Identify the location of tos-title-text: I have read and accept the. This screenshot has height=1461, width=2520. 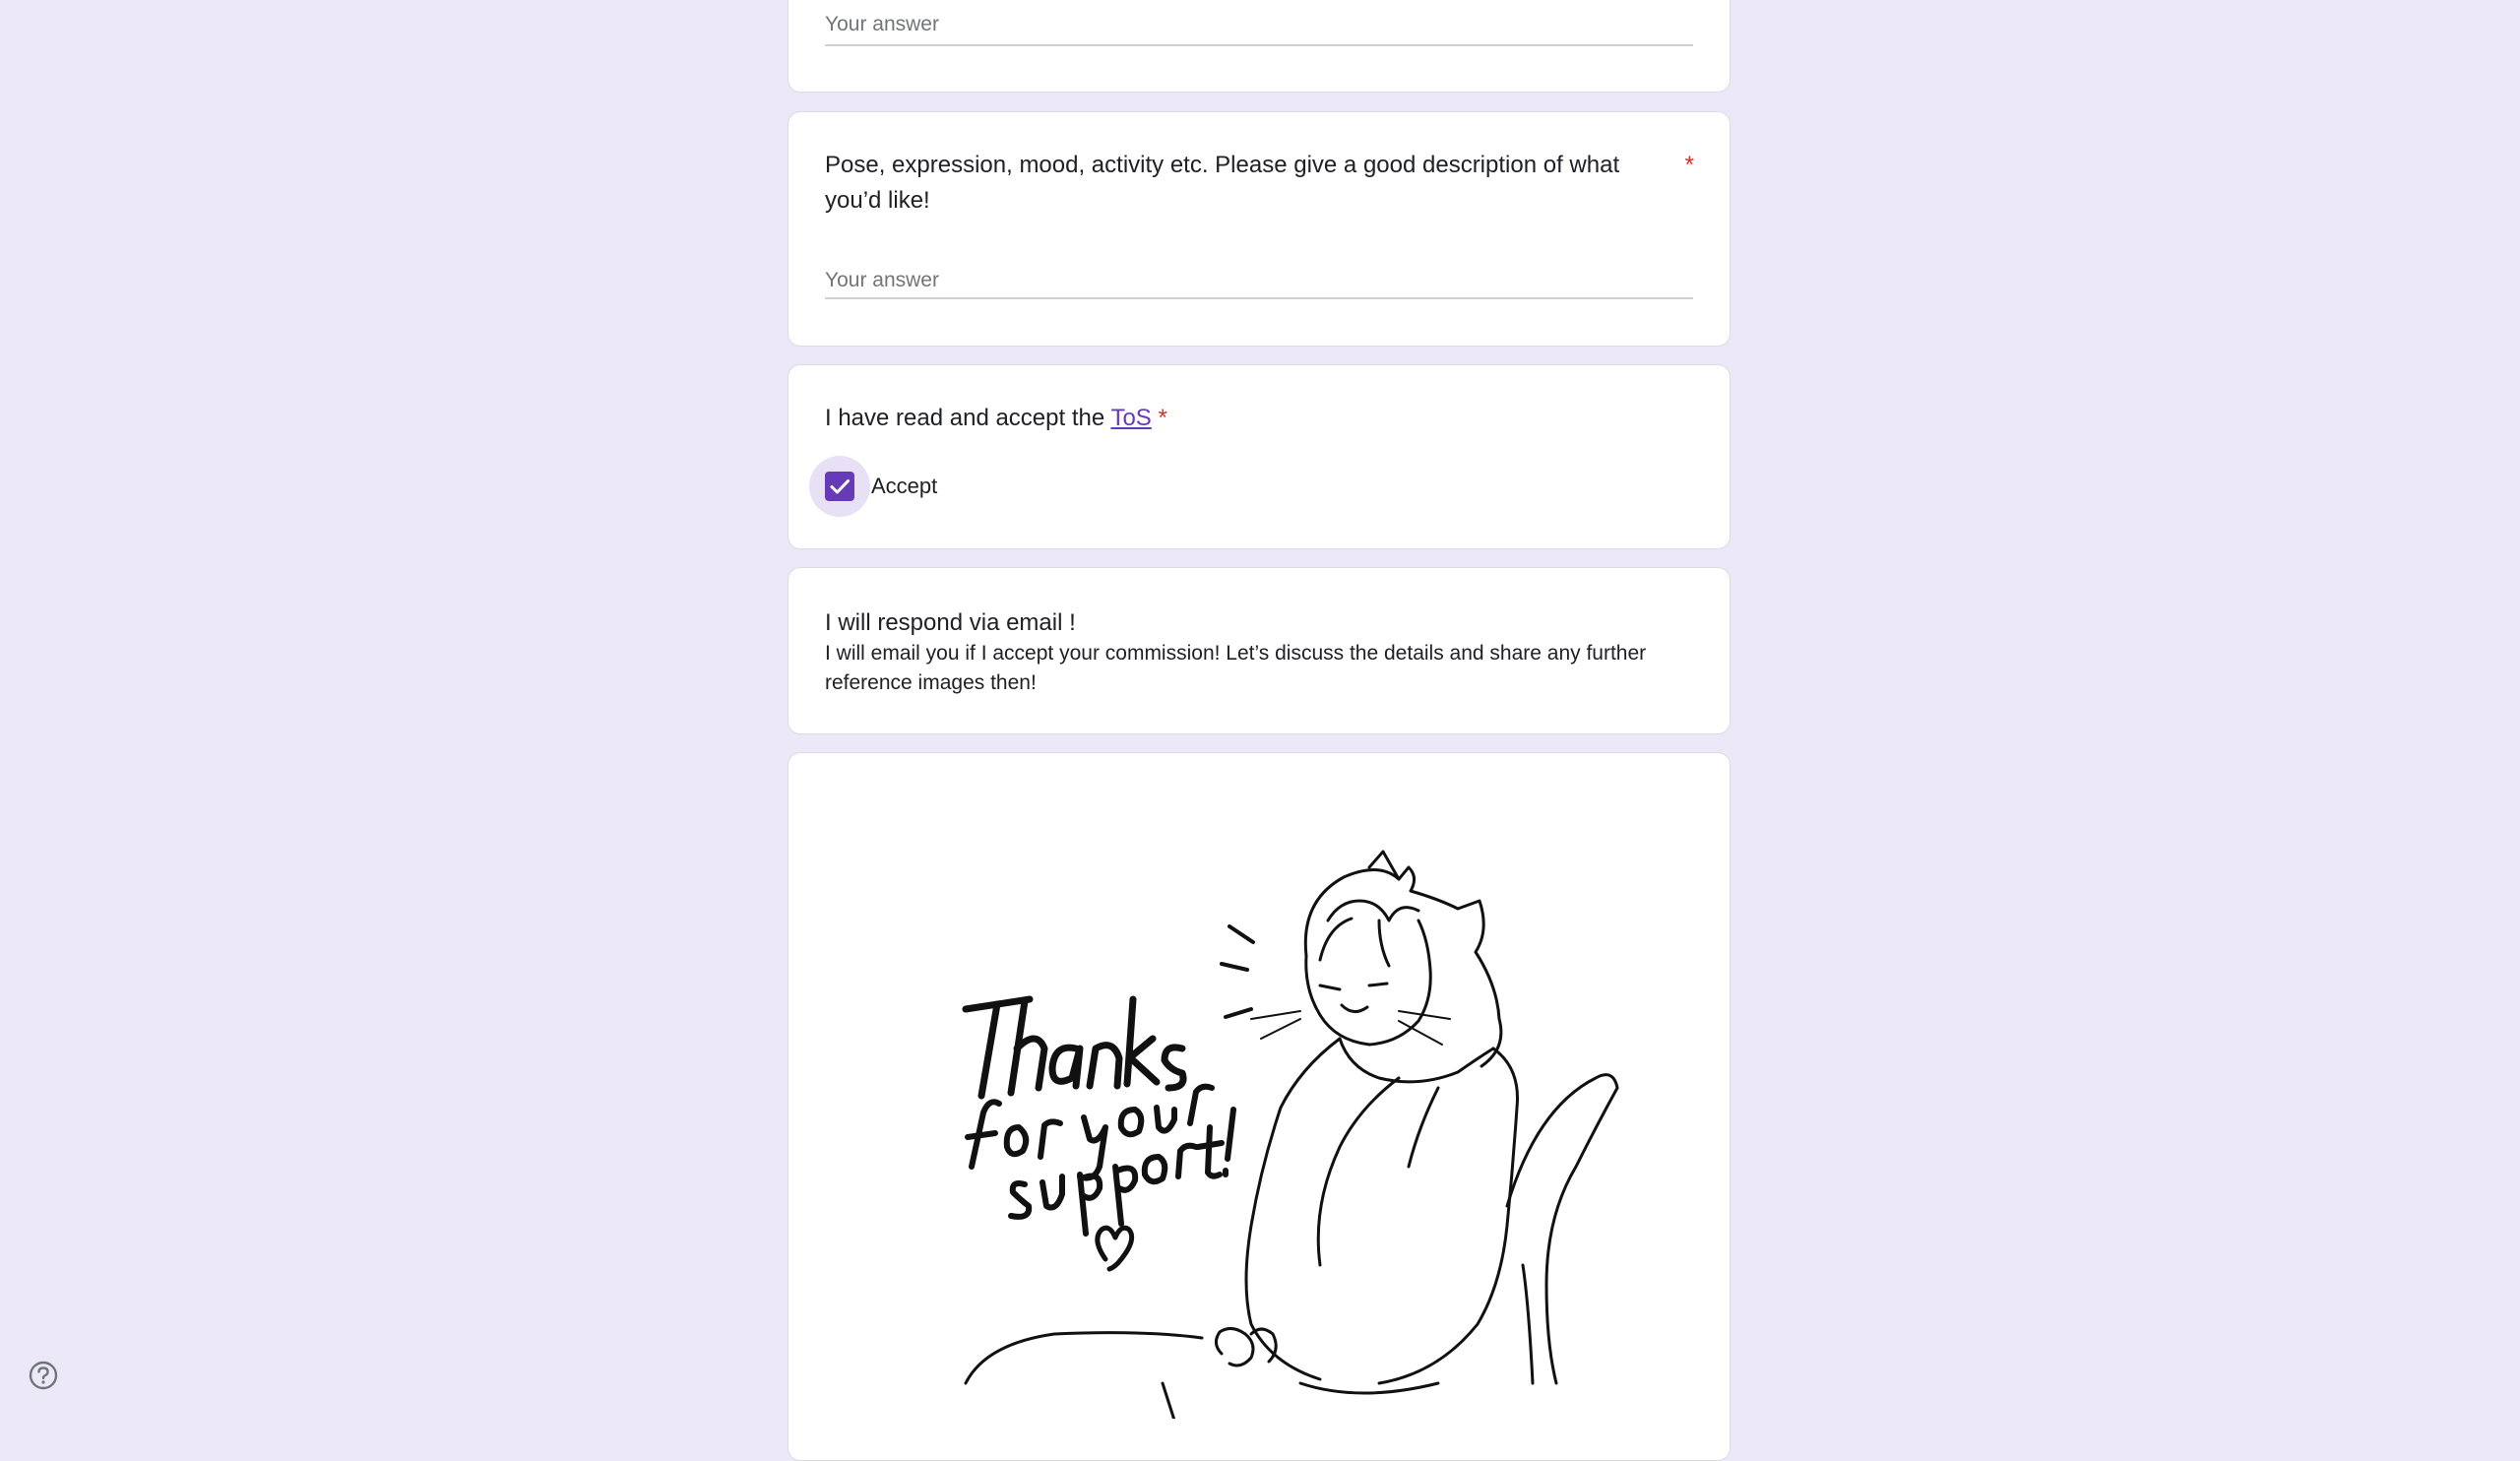
(968, 418).